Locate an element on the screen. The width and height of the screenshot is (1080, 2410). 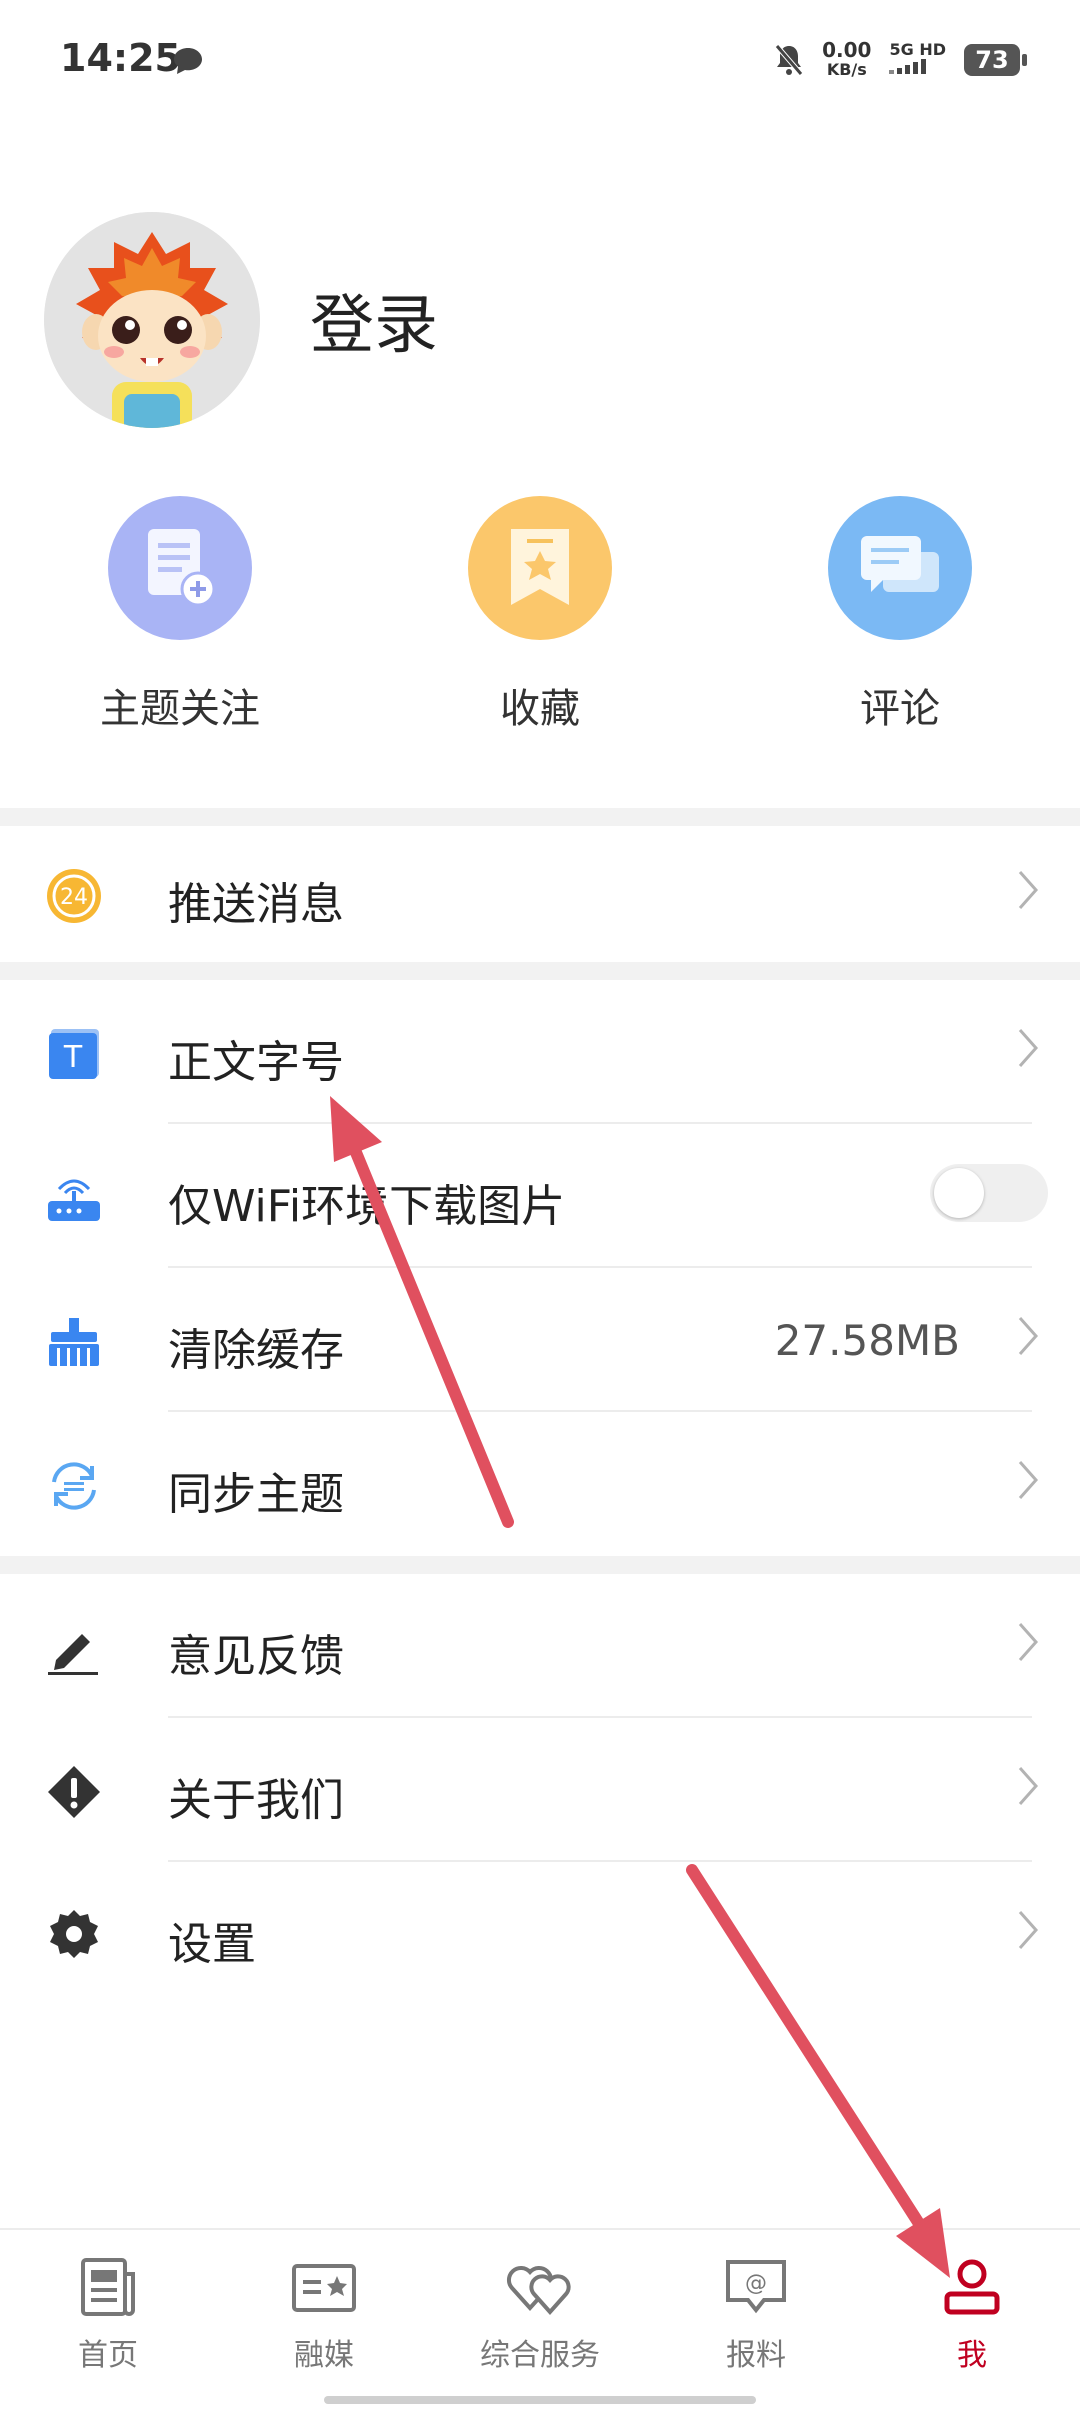
menu-item-label: 仅WiFi环境下载图片 is located at coordinates (367, 1206).